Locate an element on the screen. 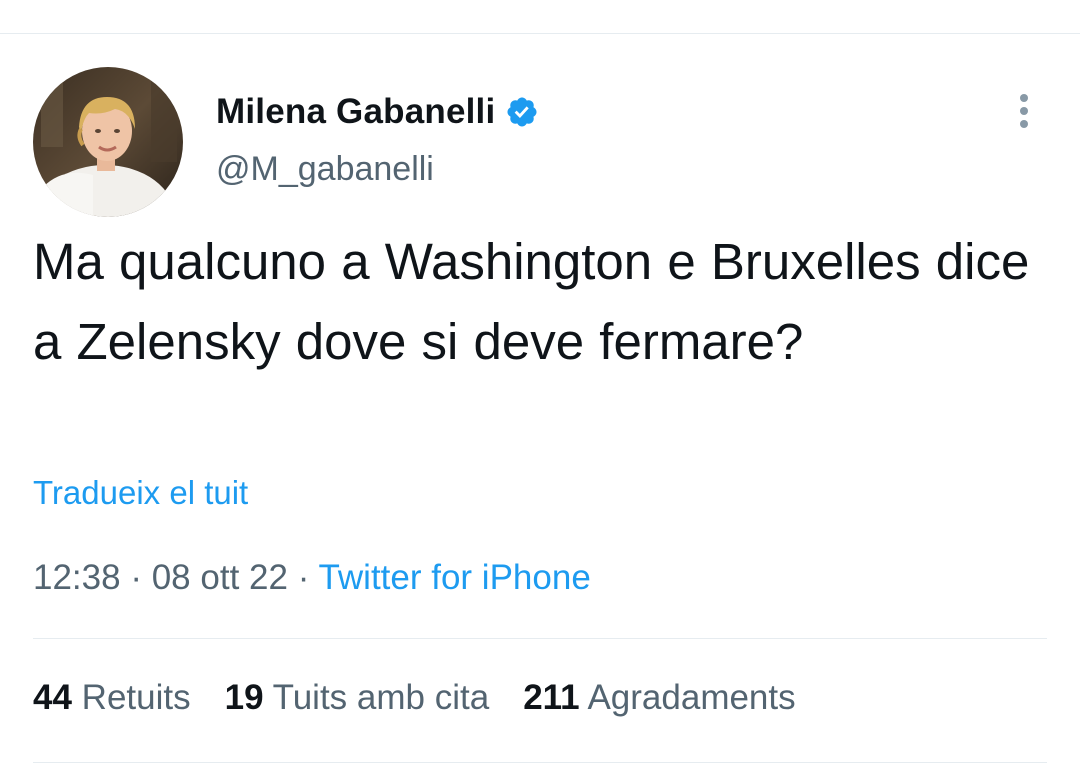 This screenshot has height=781, width=1080. top-divider is located at coordinates (540, 33).